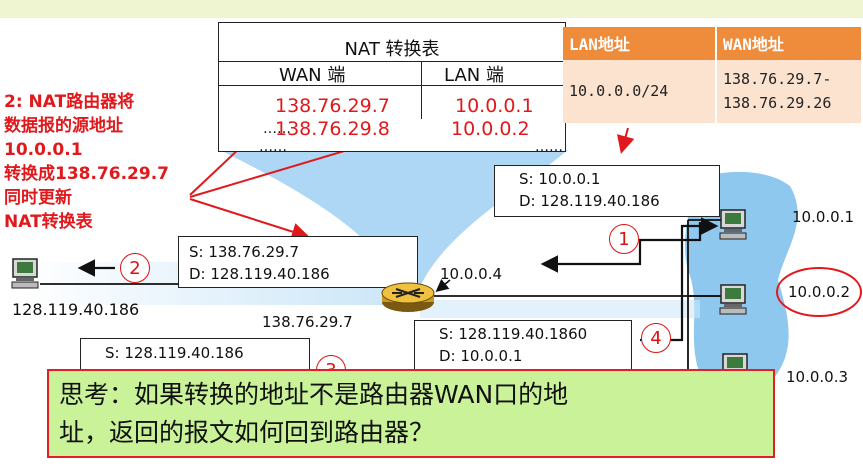  Describe the element at coordinates (490, 129) in the screenshot. I see `nat-row2-lan: 10.0.0.2` at that location.